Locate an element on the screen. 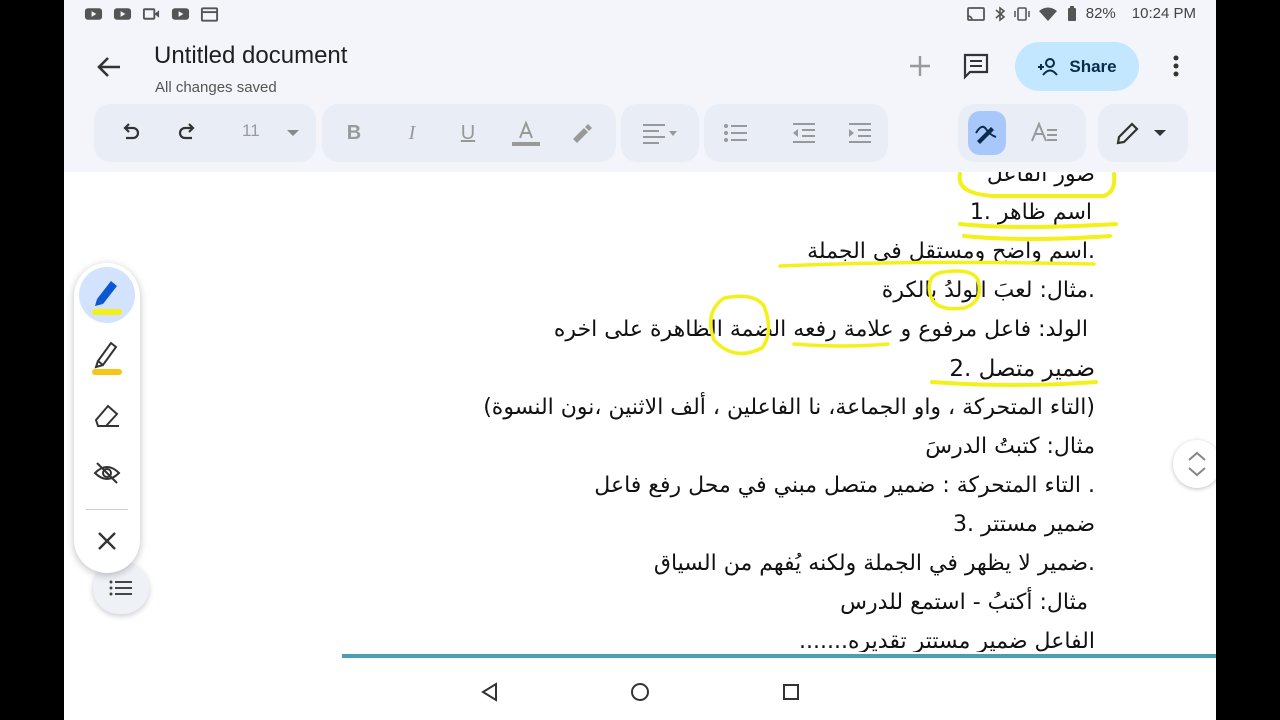  system-nav-bar is located at coordinates (640, 689).